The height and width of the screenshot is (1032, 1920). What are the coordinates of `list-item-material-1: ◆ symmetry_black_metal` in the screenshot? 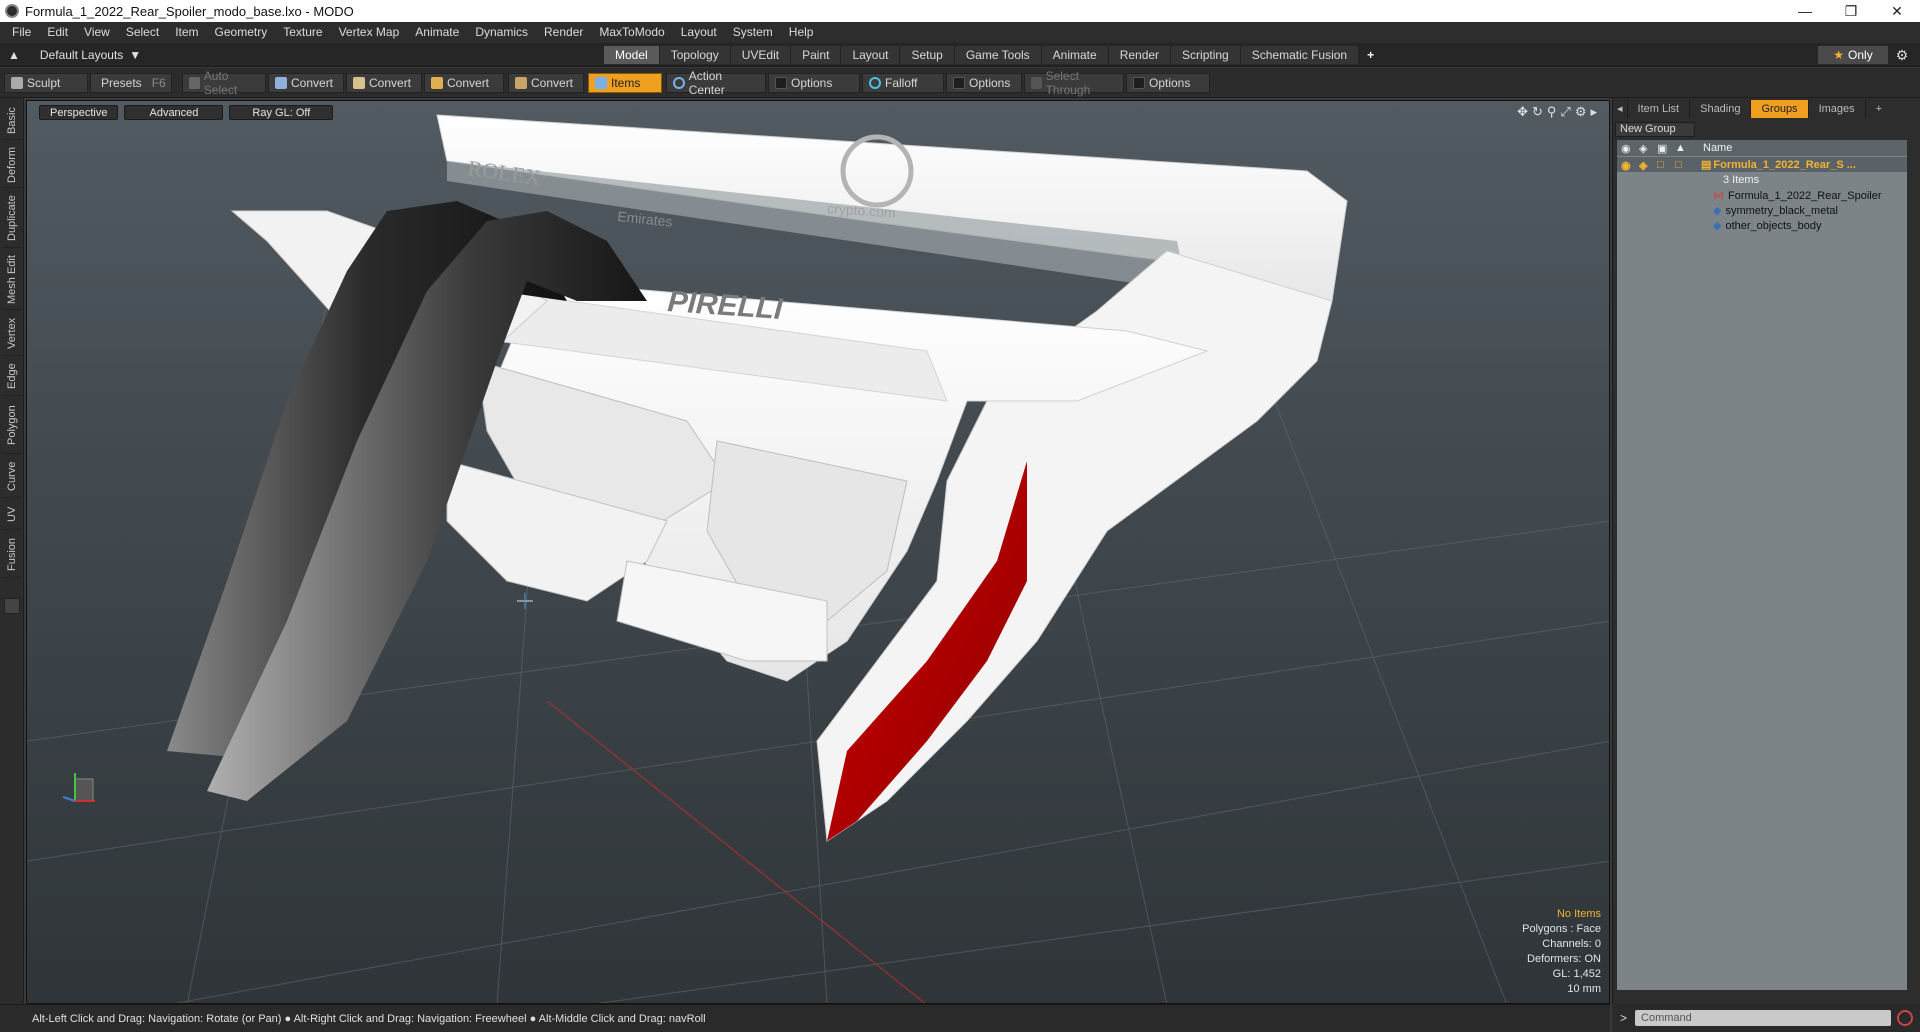 It's located at (1762, 210).